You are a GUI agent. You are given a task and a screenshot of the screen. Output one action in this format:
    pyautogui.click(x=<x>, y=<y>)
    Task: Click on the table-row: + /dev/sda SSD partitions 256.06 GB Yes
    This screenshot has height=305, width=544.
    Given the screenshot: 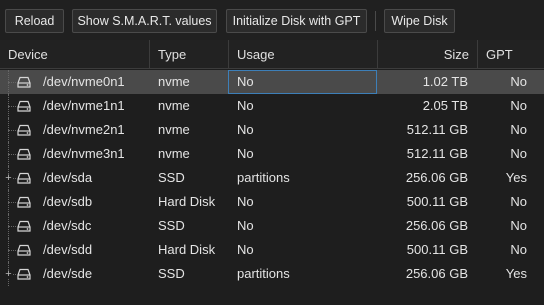 What is the action you would take?
    pyautogui.click(x=272, y=178)
    